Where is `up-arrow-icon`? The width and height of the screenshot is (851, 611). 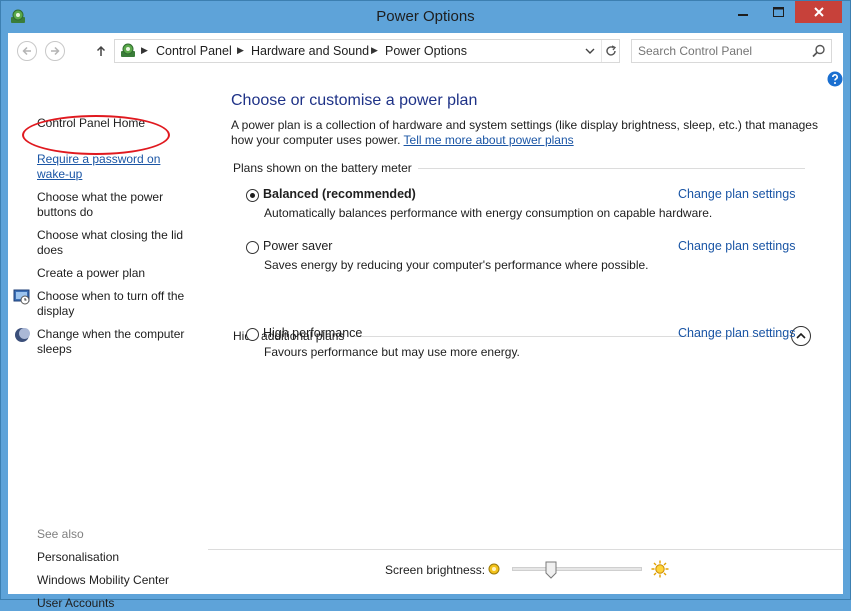 up-arrow-icon is located at coordinates (101, 50).